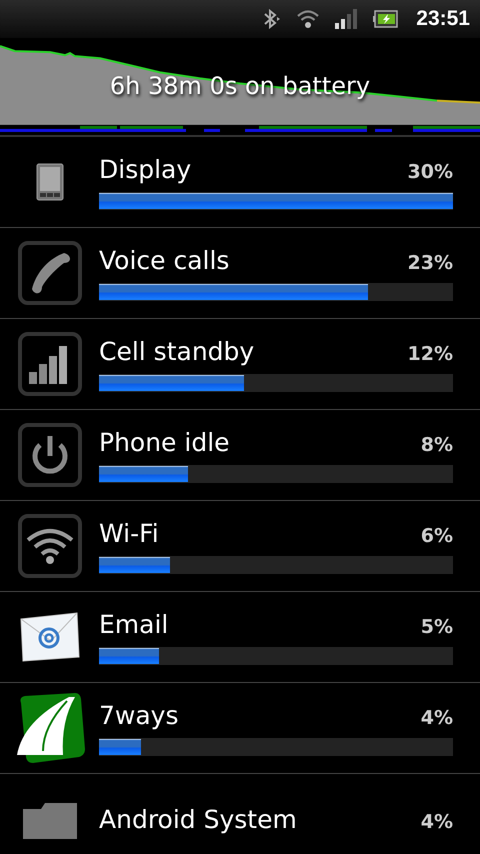  I want to click on phone-handset-icon, so click(50, 273).